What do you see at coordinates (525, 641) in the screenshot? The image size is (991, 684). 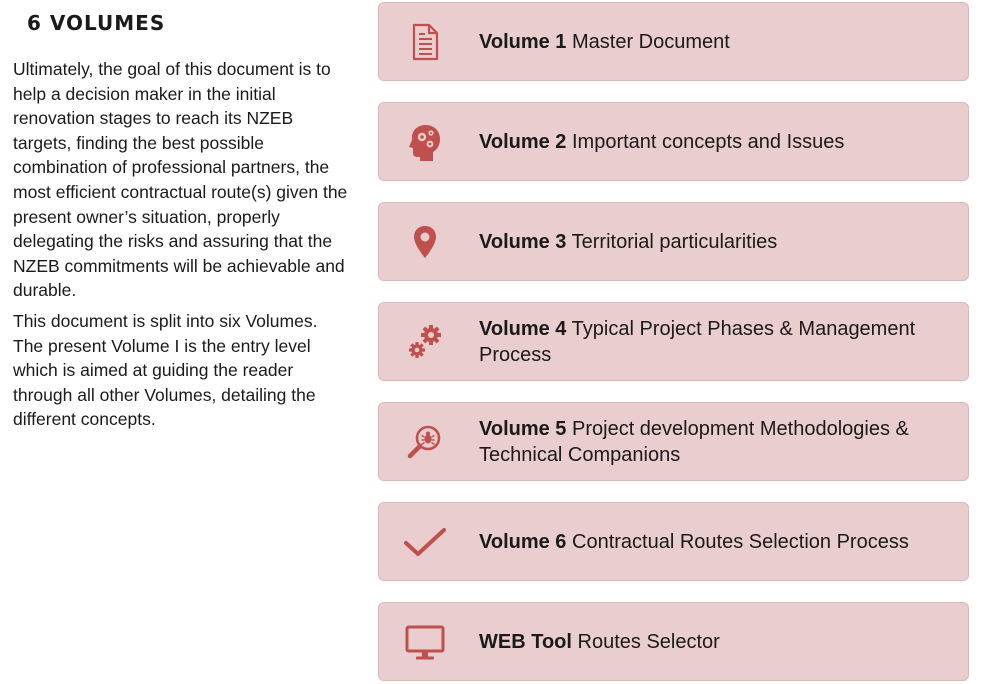 I see `volume-number: WEB Tool` at bounding box center [525, 641].